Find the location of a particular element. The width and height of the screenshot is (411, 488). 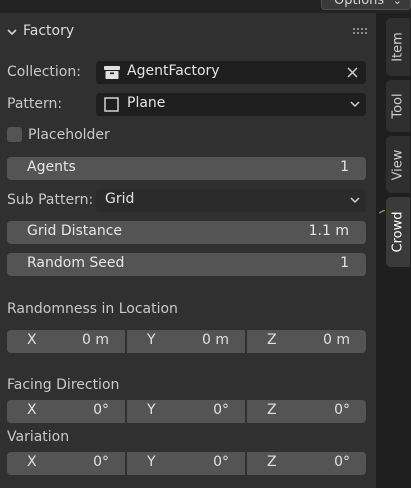

agents-label: Agents is located at coordinates (51, 167).